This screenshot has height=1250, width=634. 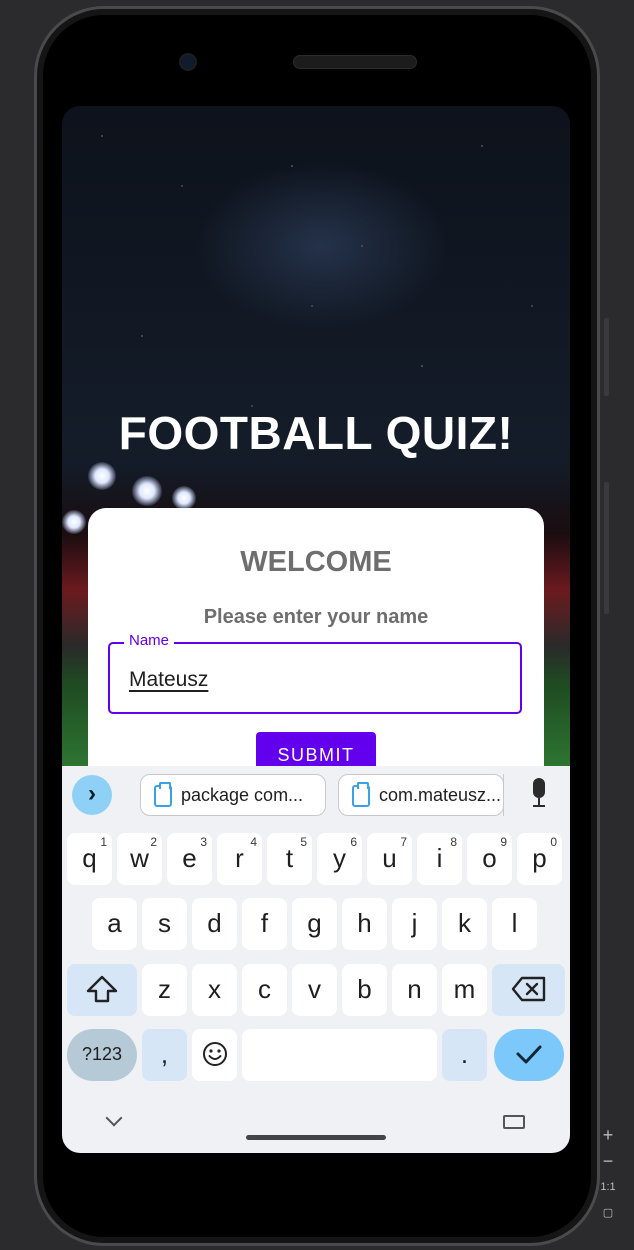 I want to click on microphone-icon, so click(x=539, y=795).